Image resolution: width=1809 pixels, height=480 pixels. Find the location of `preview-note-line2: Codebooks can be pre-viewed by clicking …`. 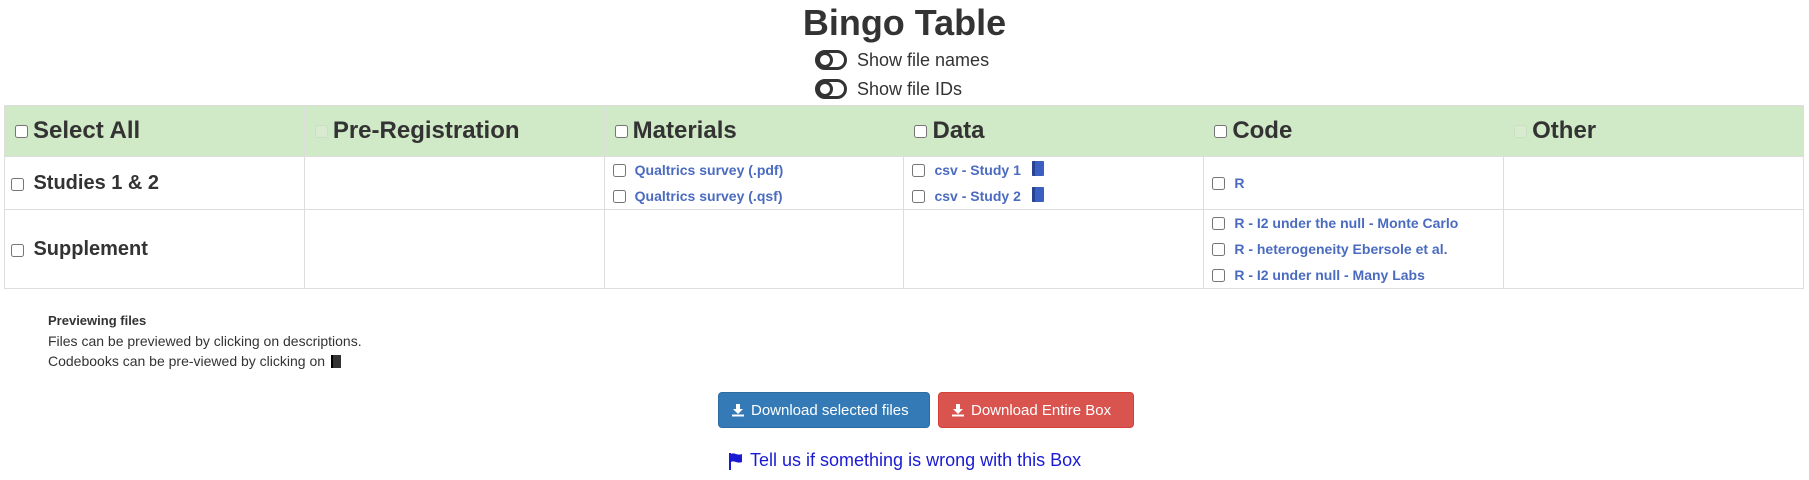

preview-note-line2: Codebooks can be pre-viewed by clicking … is located at coordinates (187, 361).